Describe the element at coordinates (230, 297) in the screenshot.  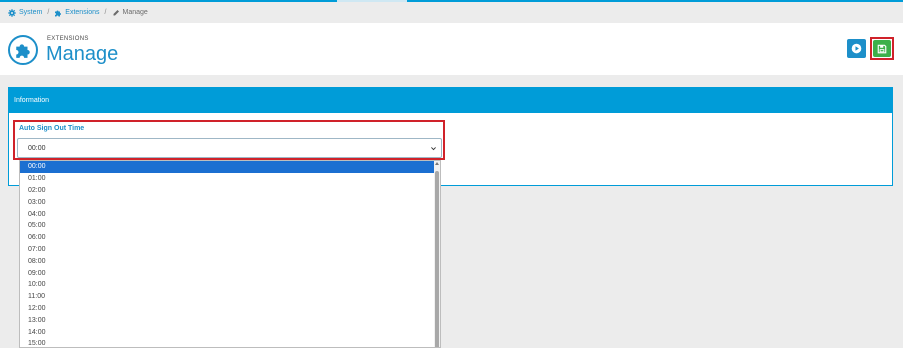
I see `dropdown-option: 11:00` at that location.